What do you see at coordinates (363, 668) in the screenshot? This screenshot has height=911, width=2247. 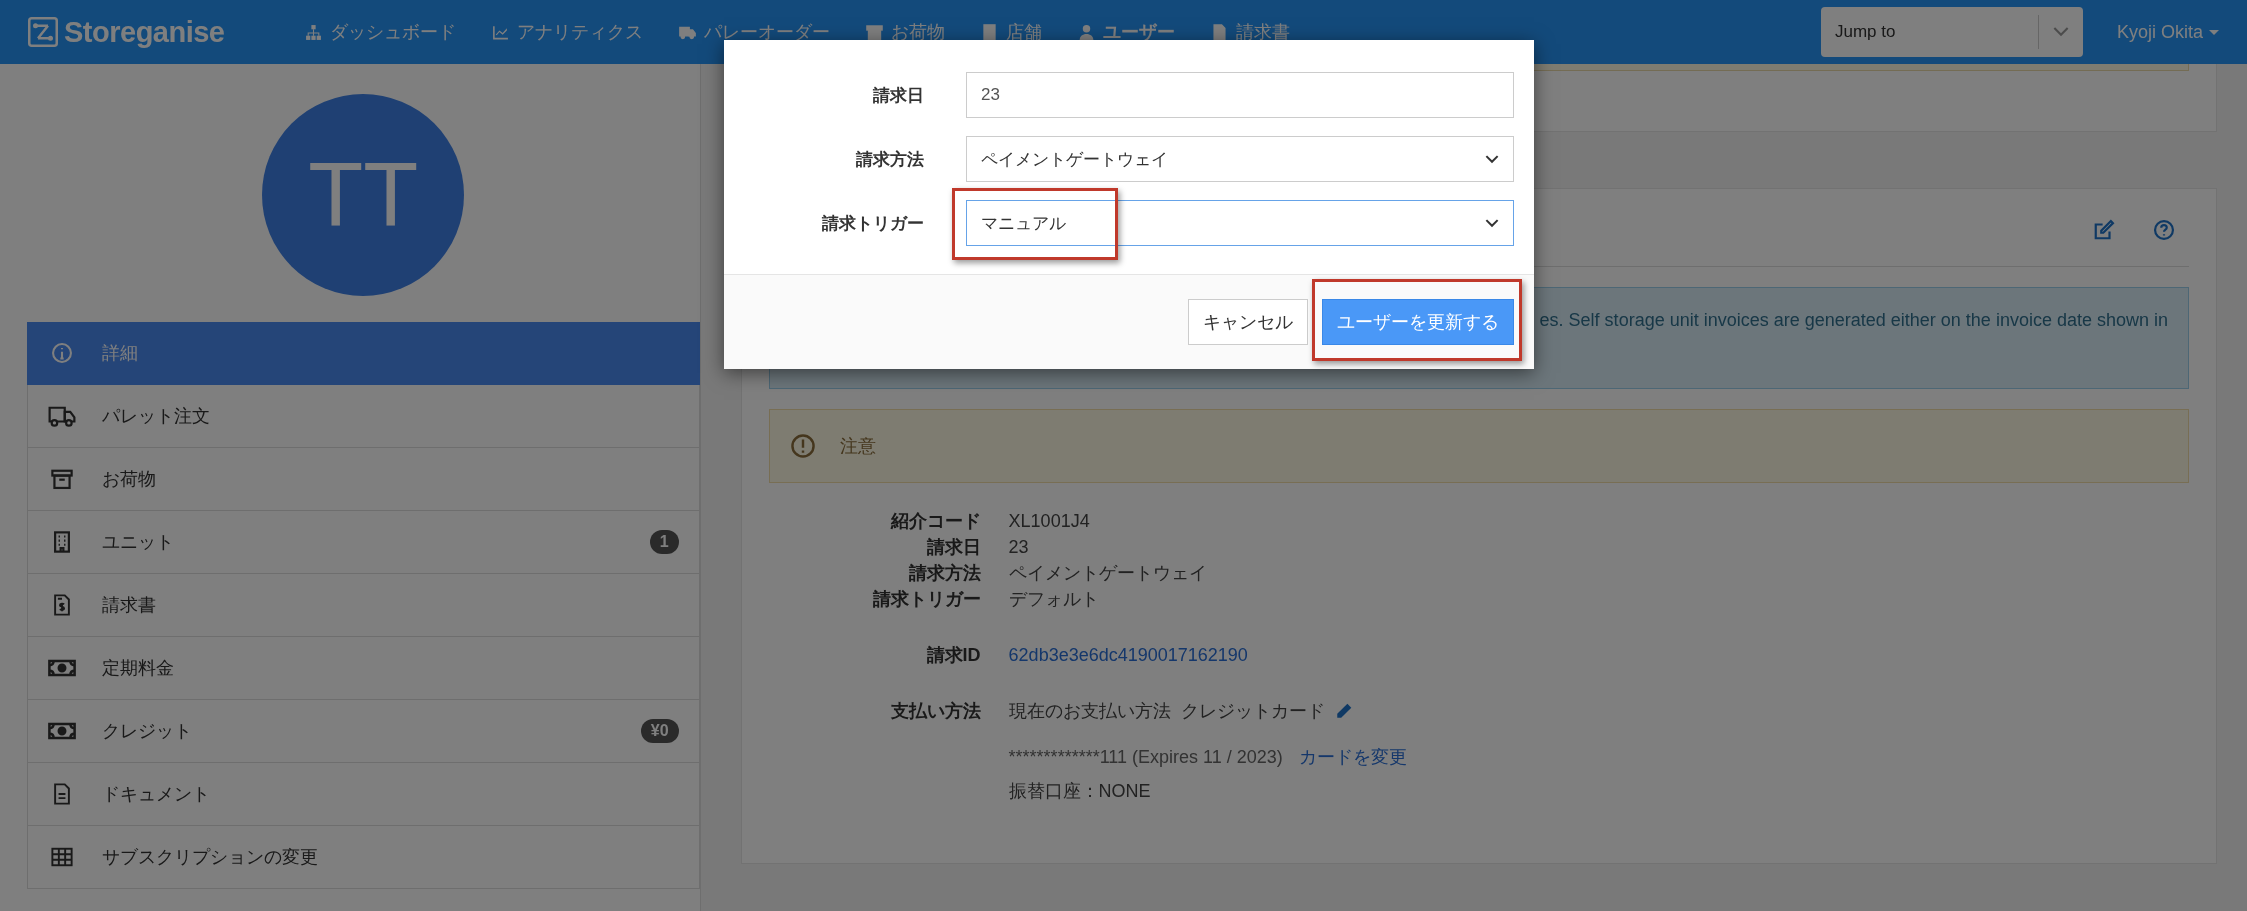 I see `sidebar-item: 定期料金` at bounding box center [363, 668].